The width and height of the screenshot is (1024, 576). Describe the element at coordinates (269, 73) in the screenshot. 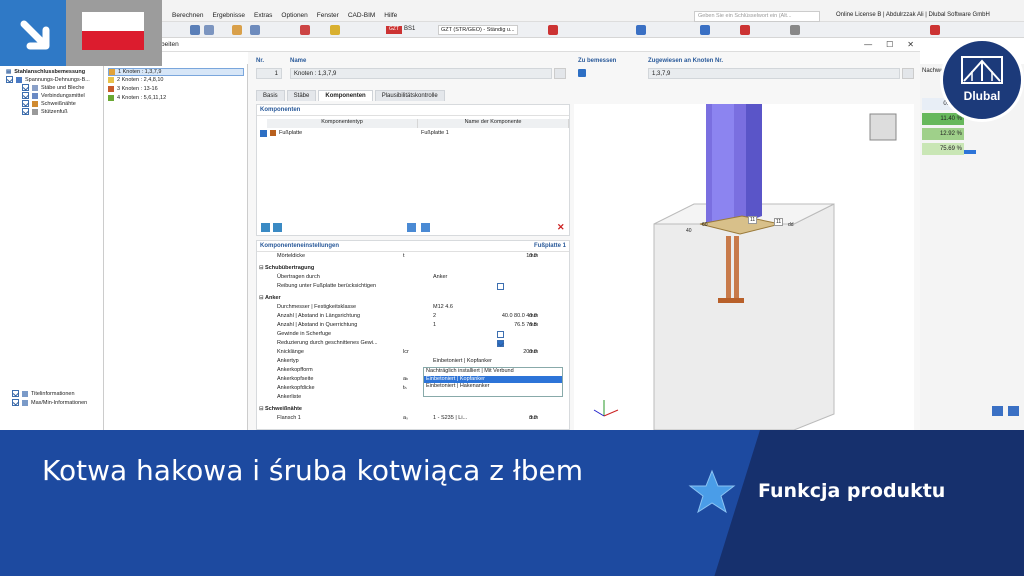

I see `no-field: 1` at that location.